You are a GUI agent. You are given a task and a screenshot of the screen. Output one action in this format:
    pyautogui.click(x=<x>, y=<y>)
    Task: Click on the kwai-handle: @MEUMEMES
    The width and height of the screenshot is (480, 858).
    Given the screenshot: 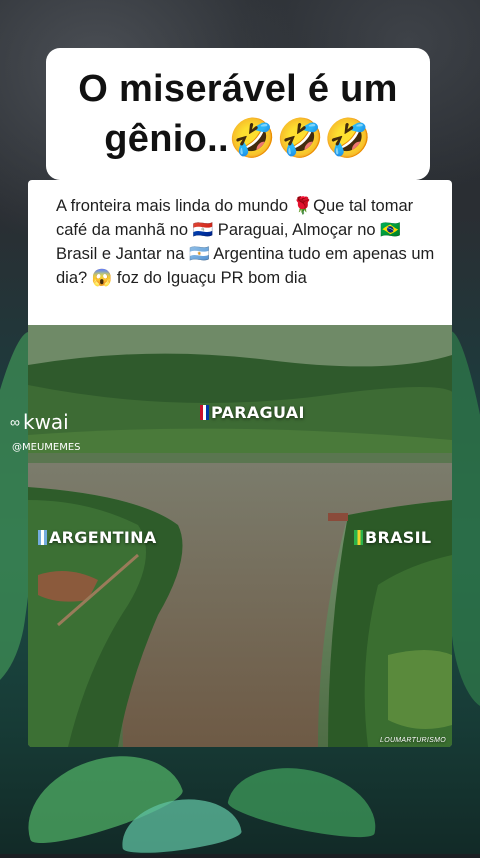 What is the action you would take?
    pyautogui.click(x=46, y=447)
    